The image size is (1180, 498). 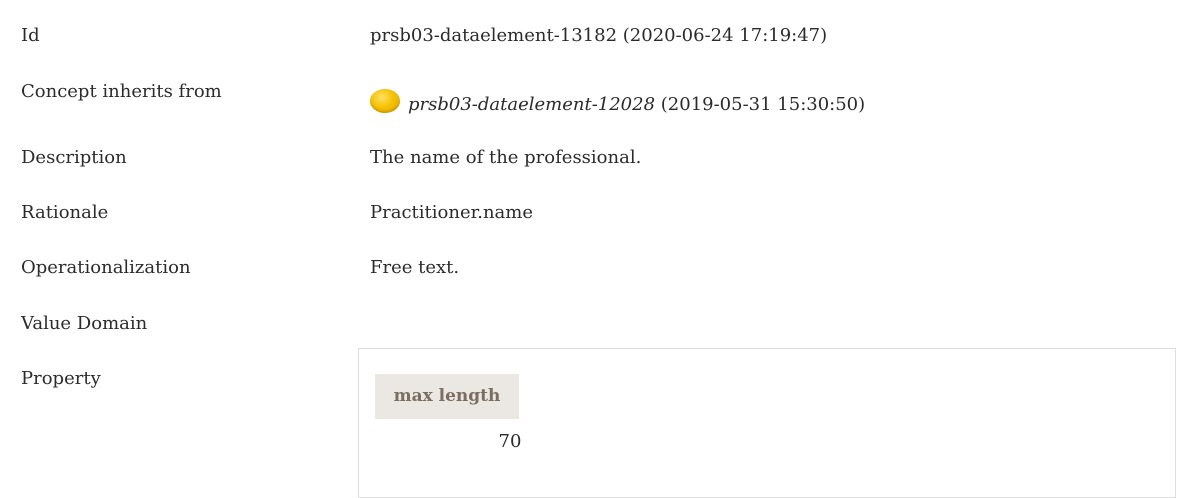 What do you see at coordinates (74, 157) in the screenshot?
I see `description-label: Description` at bounding box center [74, 157].